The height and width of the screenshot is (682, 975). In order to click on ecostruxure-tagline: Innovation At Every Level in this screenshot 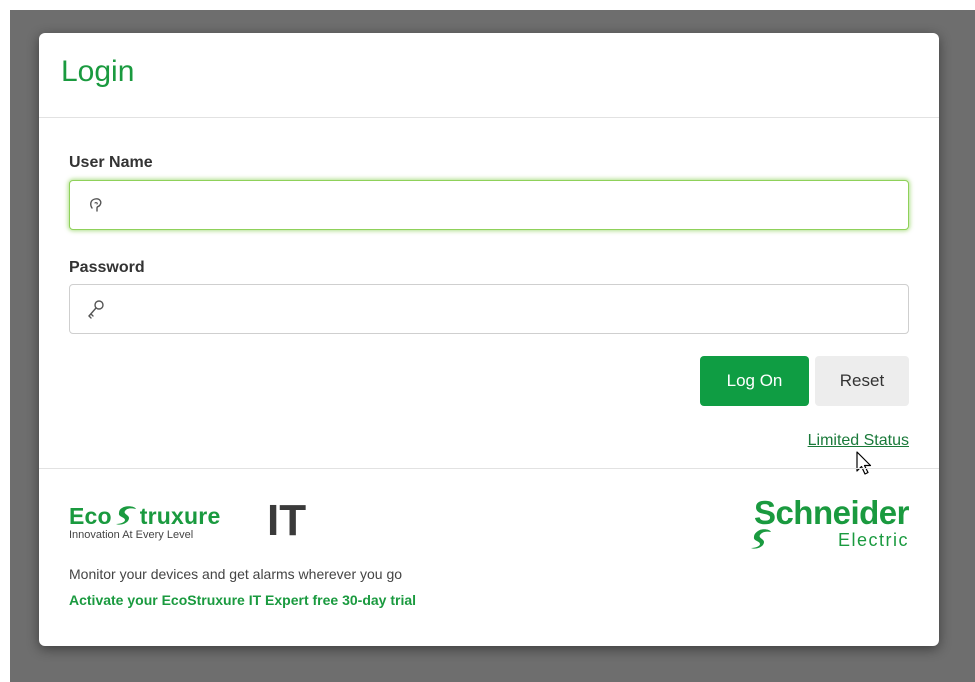, I will do `click(131, 535)`.